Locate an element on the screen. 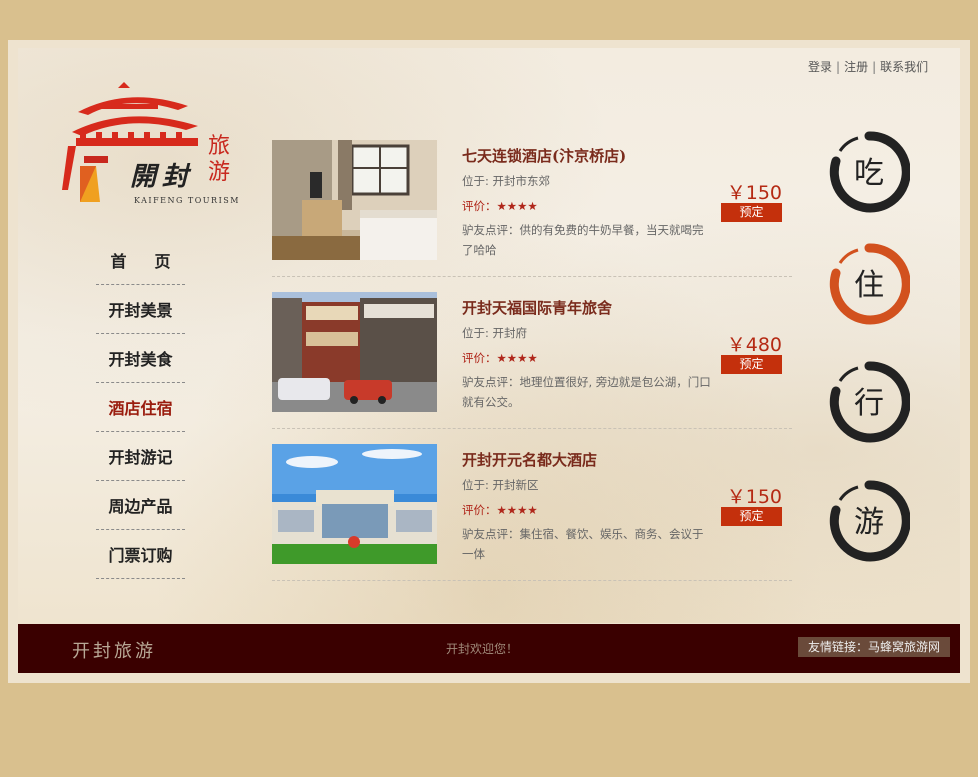 This screenshot has height=777, width=978. nav-item-travelogue: 开封游记 is located at coordinates (140, 456).